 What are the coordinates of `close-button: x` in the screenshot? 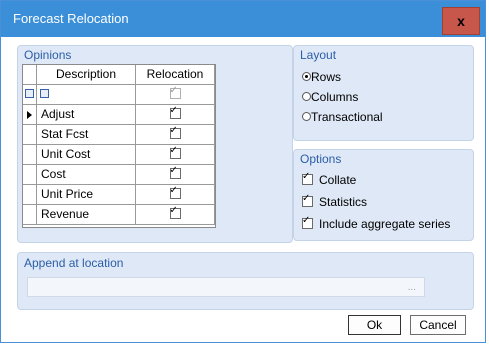 It's located at (461, 21).